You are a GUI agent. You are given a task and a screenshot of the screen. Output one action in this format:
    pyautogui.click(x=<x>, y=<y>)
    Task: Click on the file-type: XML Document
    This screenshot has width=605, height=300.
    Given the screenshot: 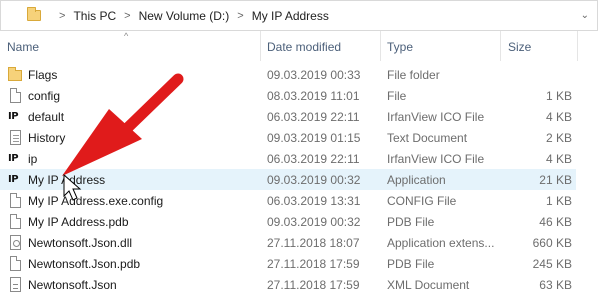 What is the action you would take?
    pyautogui.click(x=428, y=285)
    